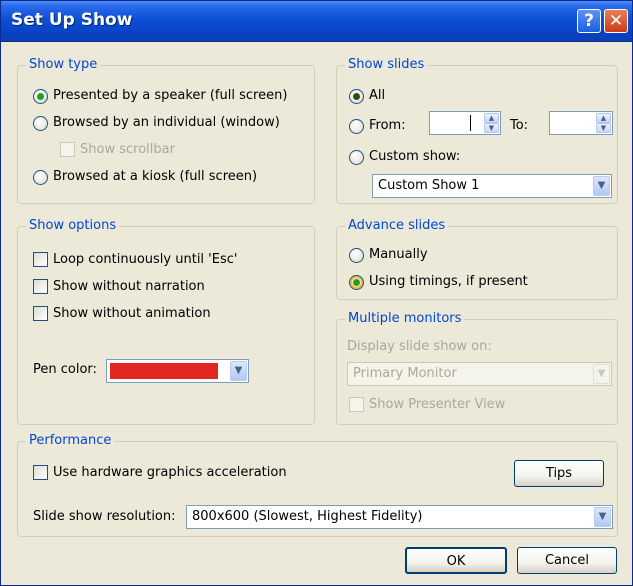  I want to click on help-button: ?, so click(589, 21).